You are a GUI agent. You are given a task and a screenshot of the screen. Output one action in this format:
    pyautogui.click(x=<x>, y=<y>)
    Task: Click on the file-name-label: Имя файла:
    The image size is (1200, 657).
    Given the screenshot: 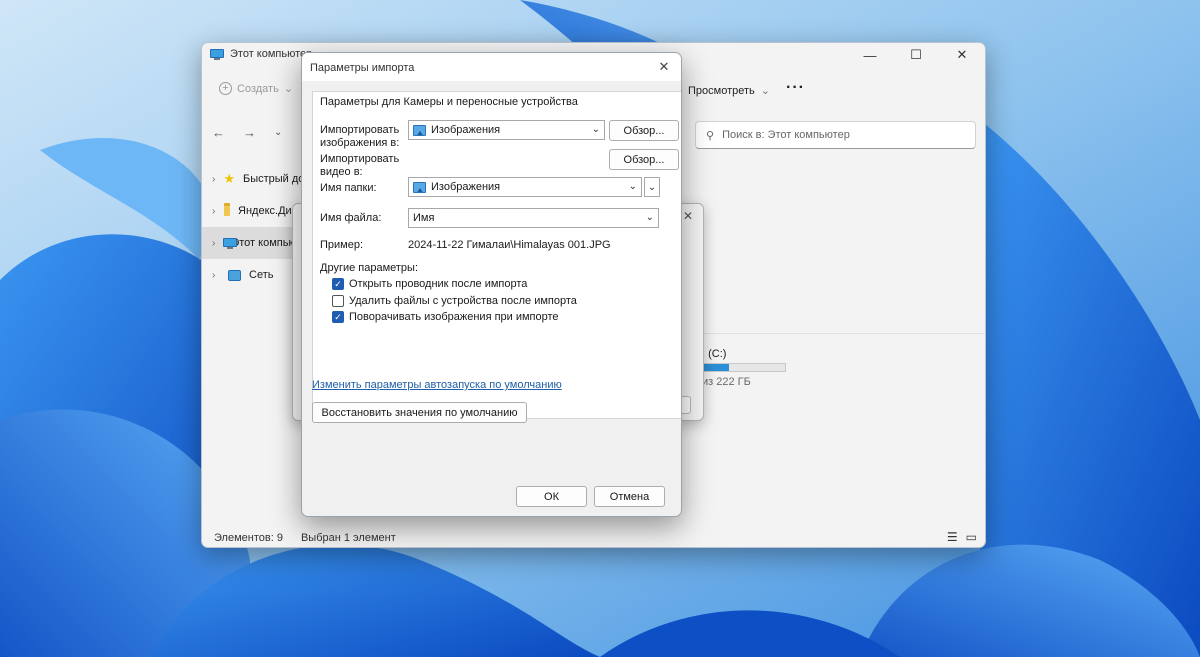 What is the action you would take?
    pyautogui.click(x=351, y=218)
    